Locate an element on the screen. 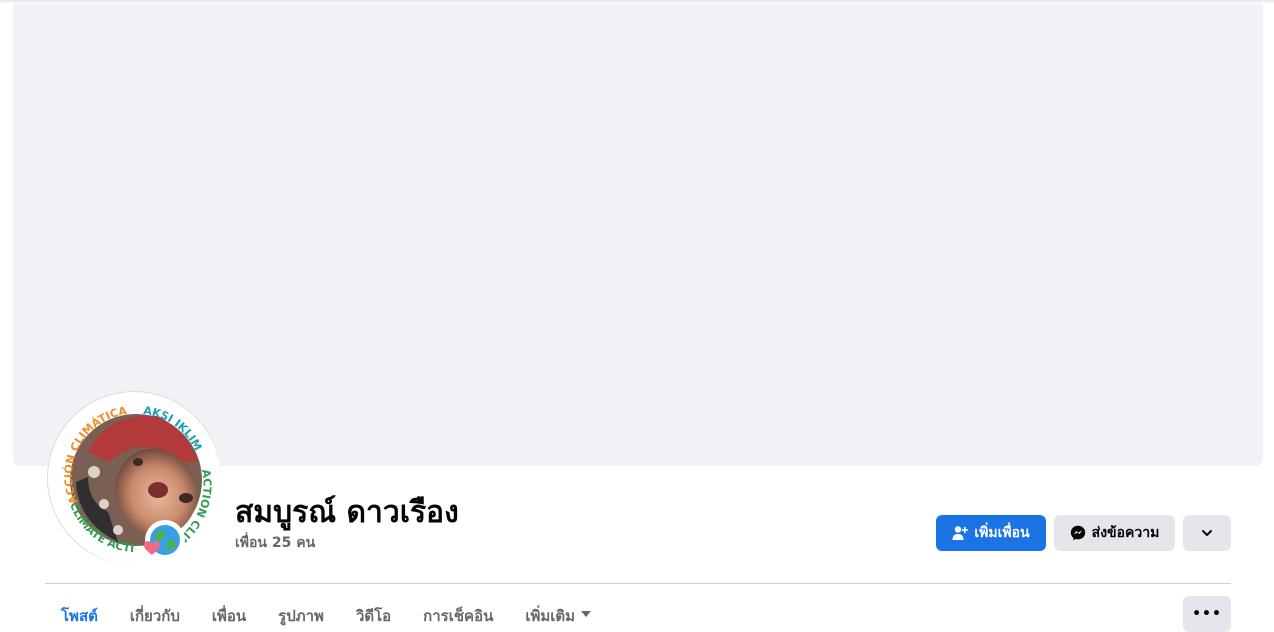 This screenshot has width=1274, height=632. tab-checkins-label: การเช็คอิน is located at coordinates (458, 616).